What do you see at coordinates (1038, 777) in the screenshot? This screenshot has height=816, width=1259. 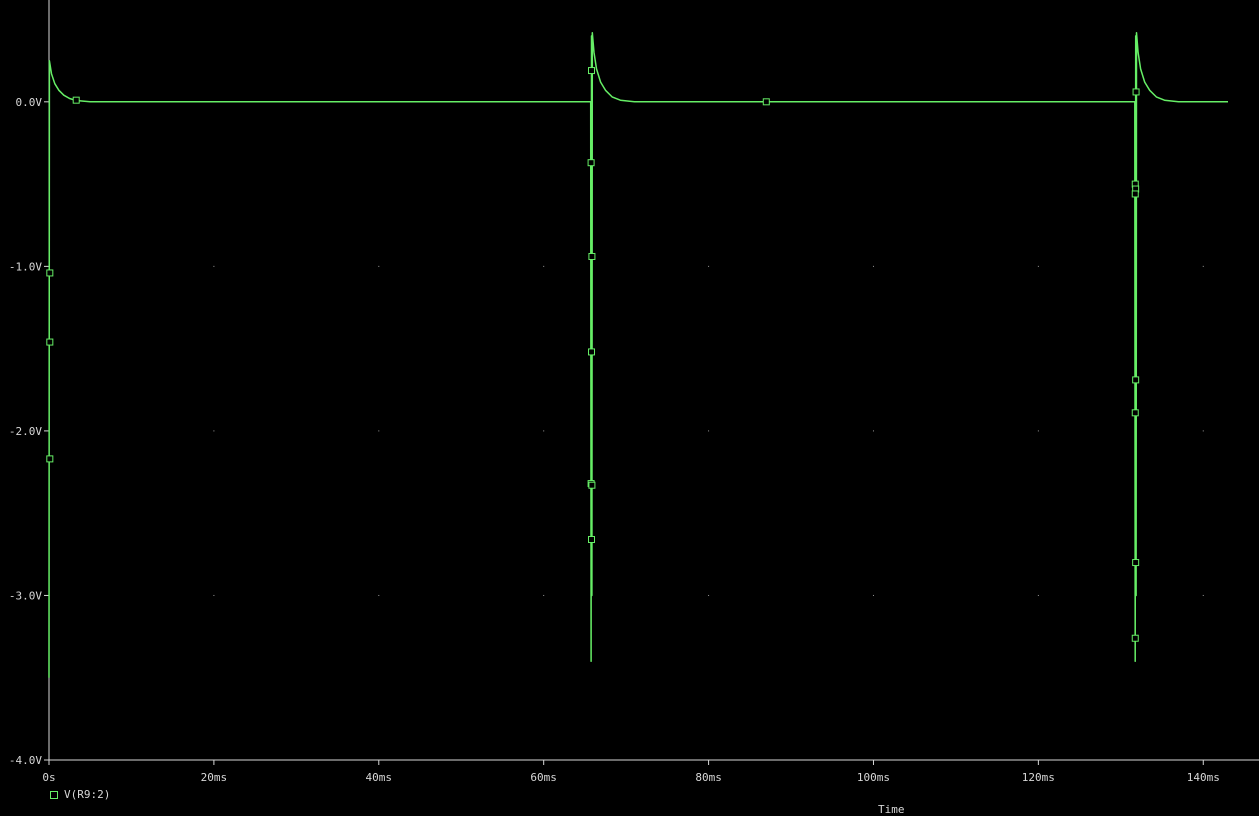 I see `x-tick-label: 120ms` at bounding box center [1038, 777].